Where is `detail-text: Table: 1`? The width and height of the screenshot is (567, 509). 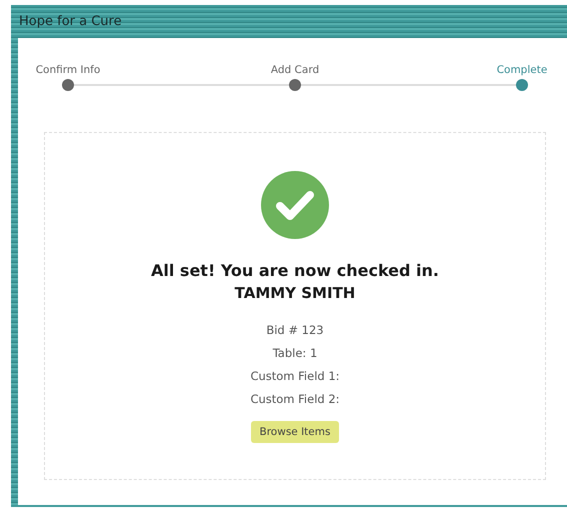 detail-text: Table: 1 is located at coordinates (295, 353).